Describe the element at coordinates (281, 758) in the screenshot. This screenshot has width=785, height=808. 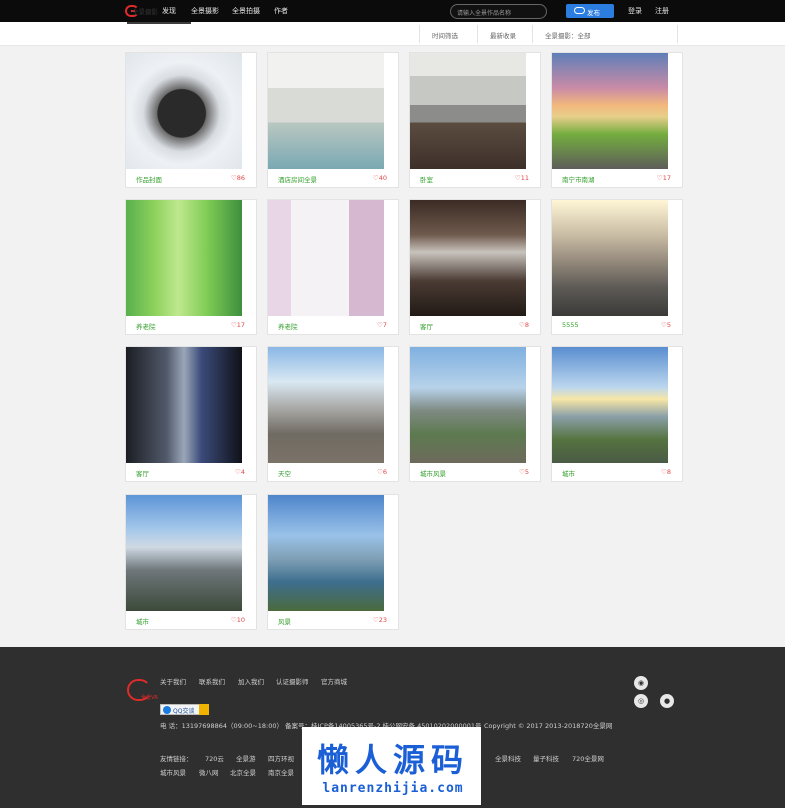
I see `friend-link: 四方环视` at that location.